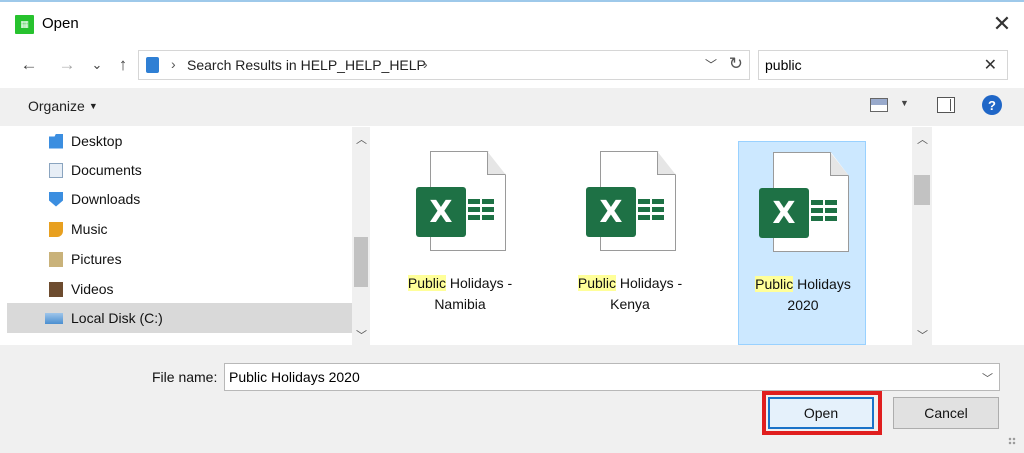 This screenshot has height=453, width=1024. What do you see at coordinates (512, 24) in the screenshot?
I see `title-bar: ▦ Open ✕` at bounding box center [512, 24].